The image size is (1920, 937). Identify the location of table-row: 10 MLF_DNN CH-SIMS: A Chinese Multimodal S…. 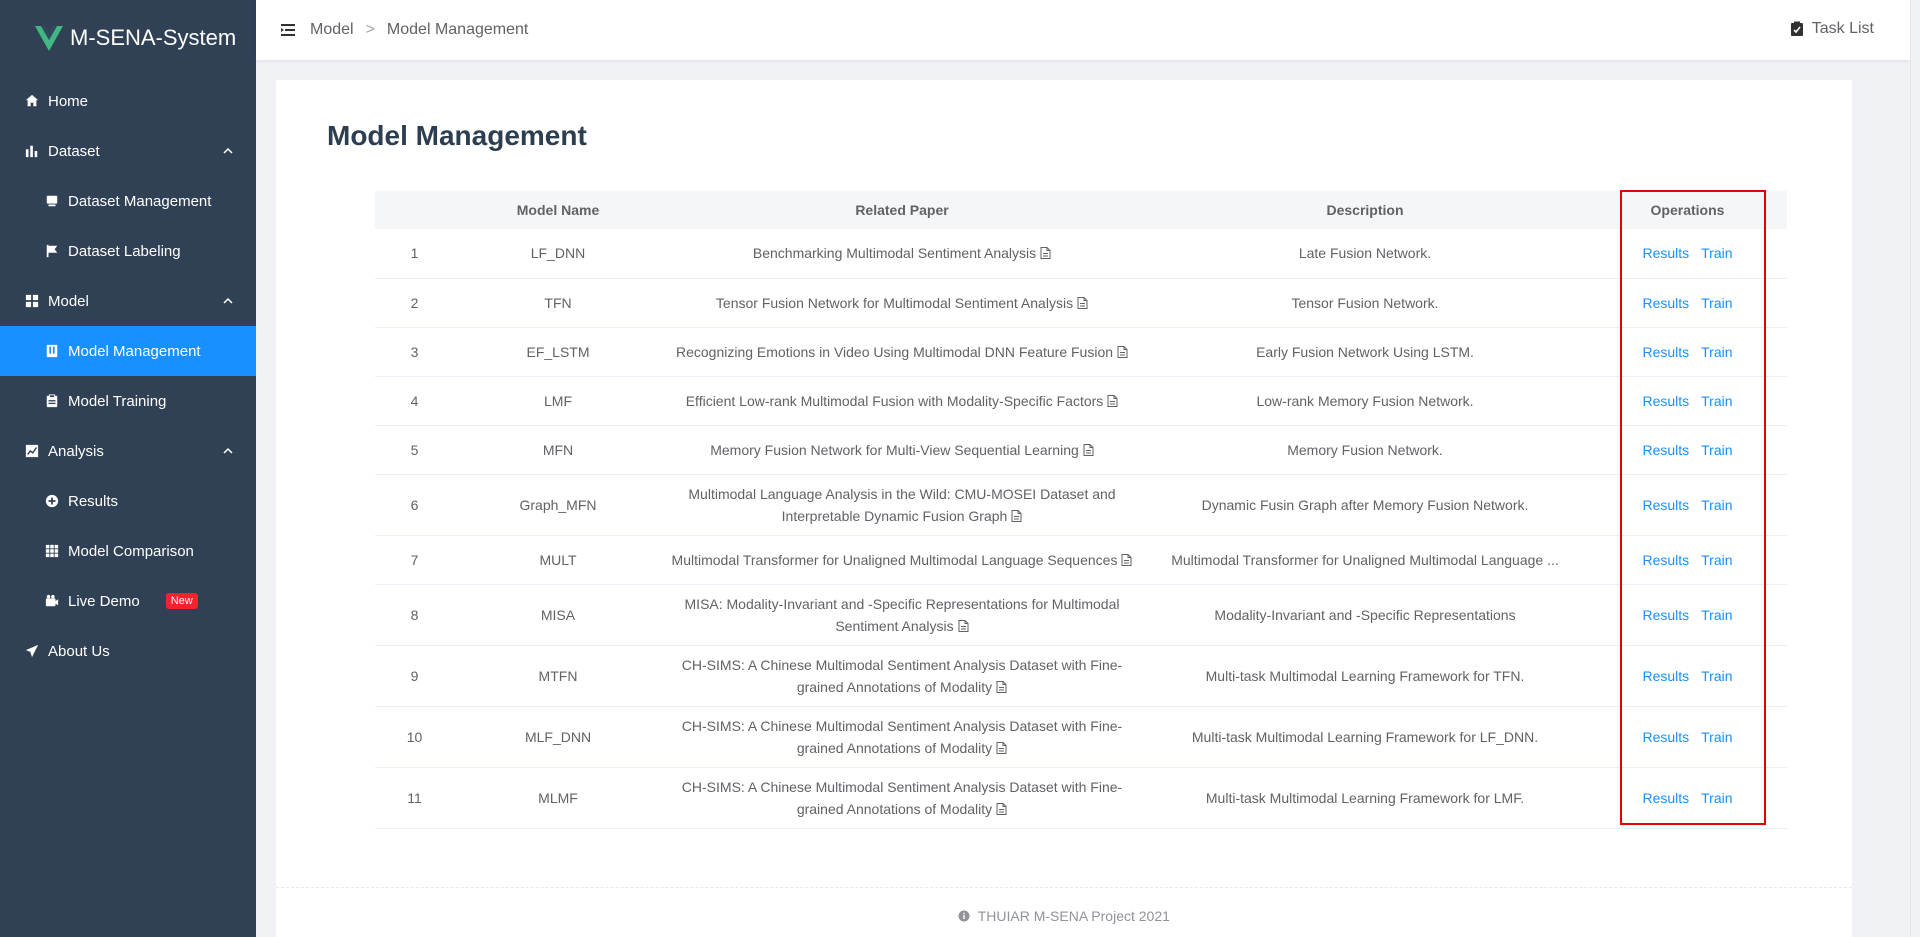
(1081, 737).